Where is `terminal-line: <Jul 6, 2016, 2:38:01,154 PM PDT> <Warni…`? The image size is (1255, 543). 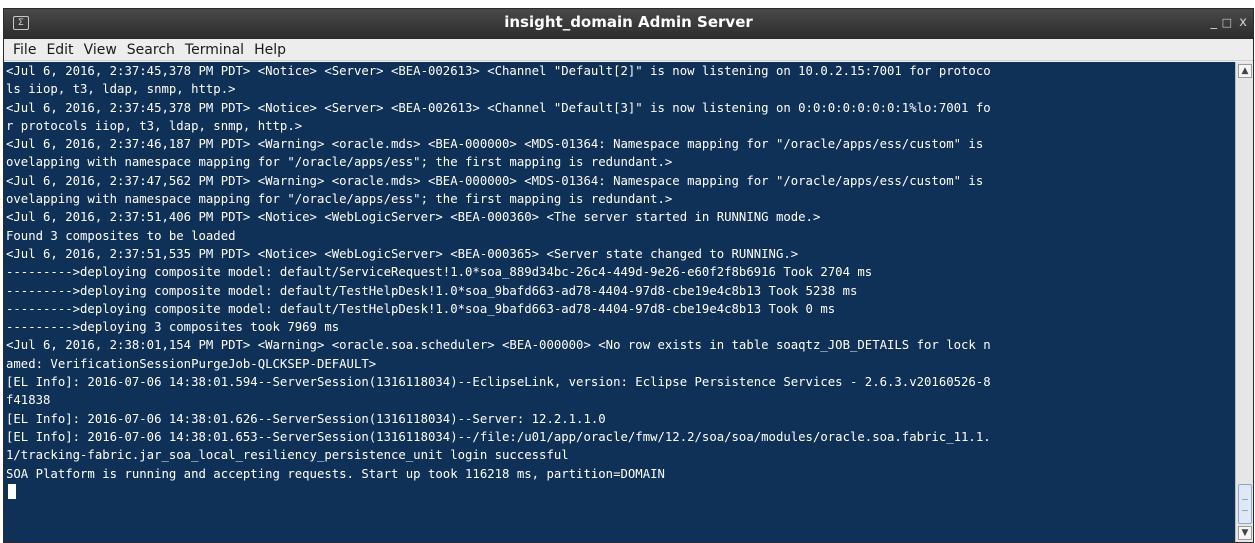 terminal-line: <Jul 6, 2016, 2:38:01,154 PM PDT> <Warni… is located at coordinates (498, 345).